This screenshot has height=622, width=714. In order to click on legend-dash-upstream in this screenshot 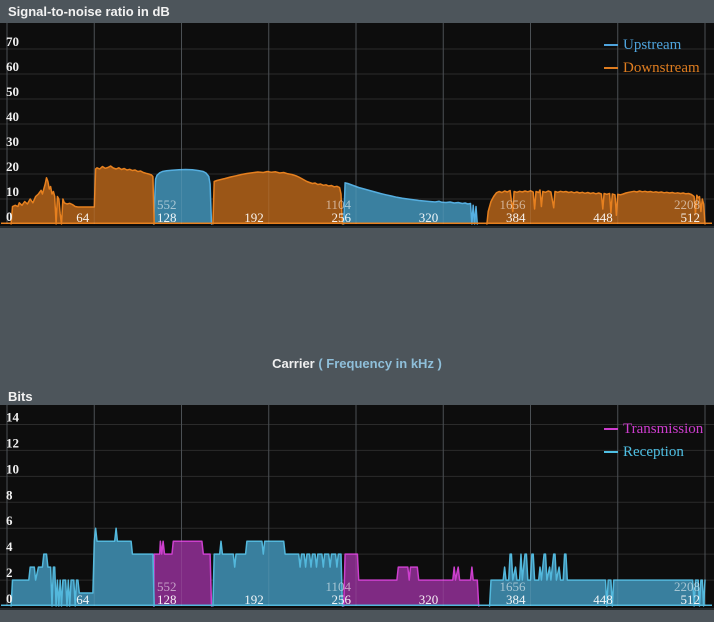, I will do `click(611, 45)`.